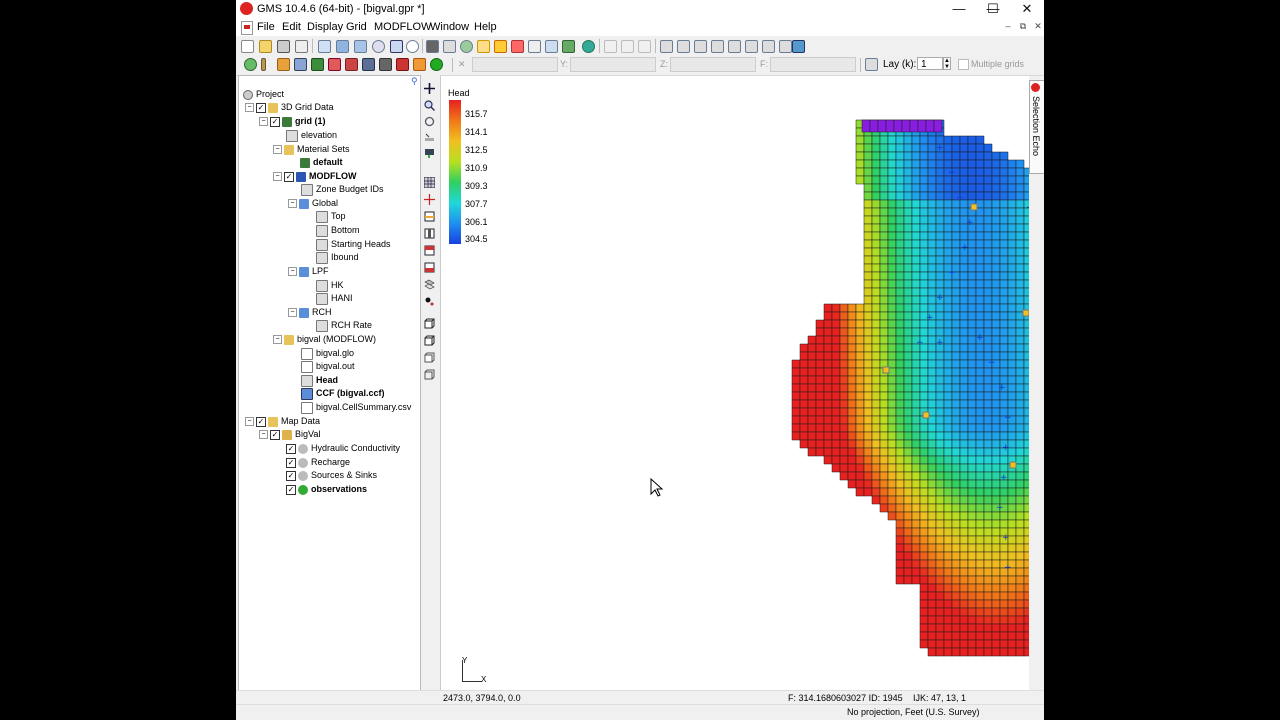 This screenshot has width=1280, height=720. What do you see at coordinates (429, 153) in the screenshot?
I see `annotation-tool-icon` at bounding box center [429, 153].